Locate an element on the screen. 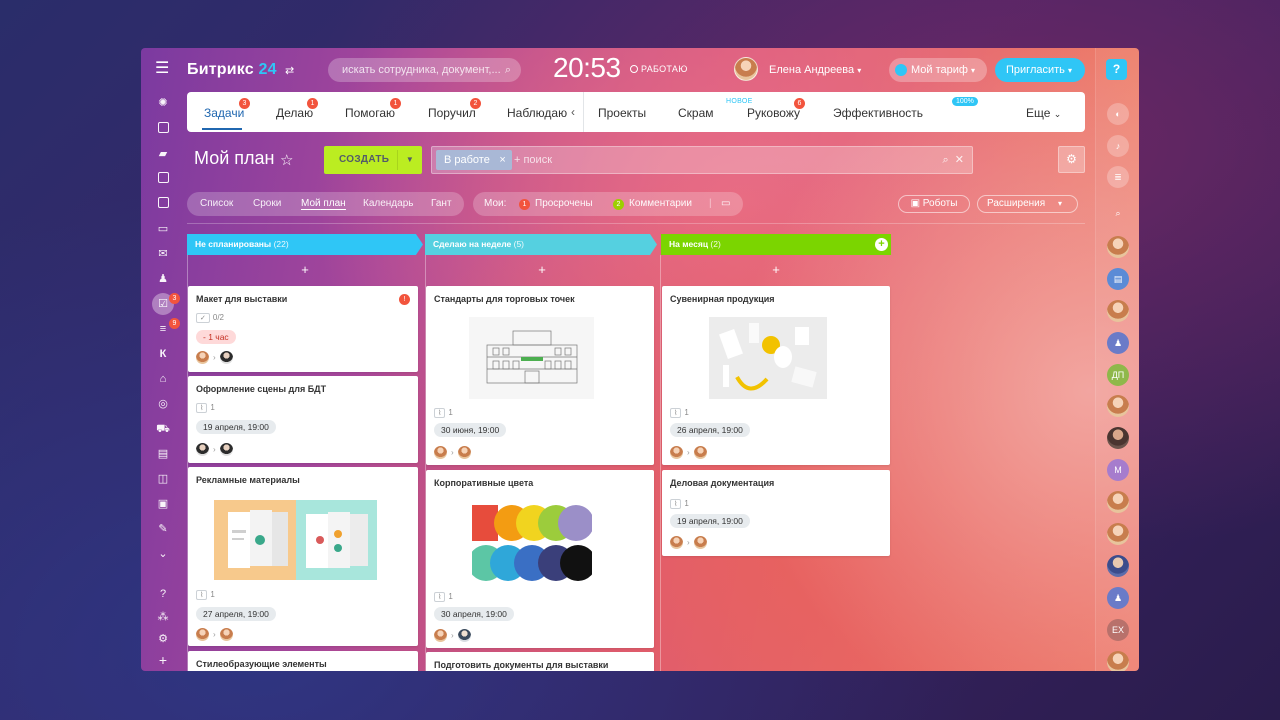  mail-icon: ✉ is located at coordinates (163, 254).